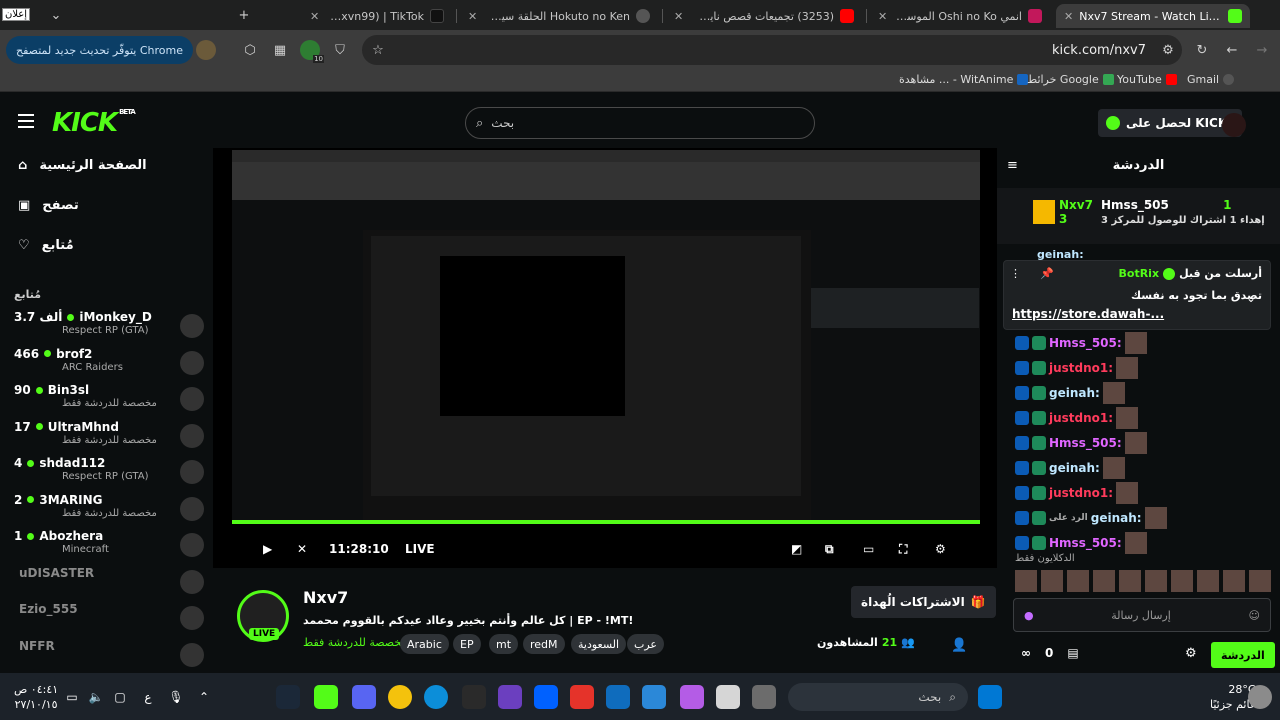 The height and width of the screenshot is (720, 1280). I want to click on copilot-icon, so click(692, 697).